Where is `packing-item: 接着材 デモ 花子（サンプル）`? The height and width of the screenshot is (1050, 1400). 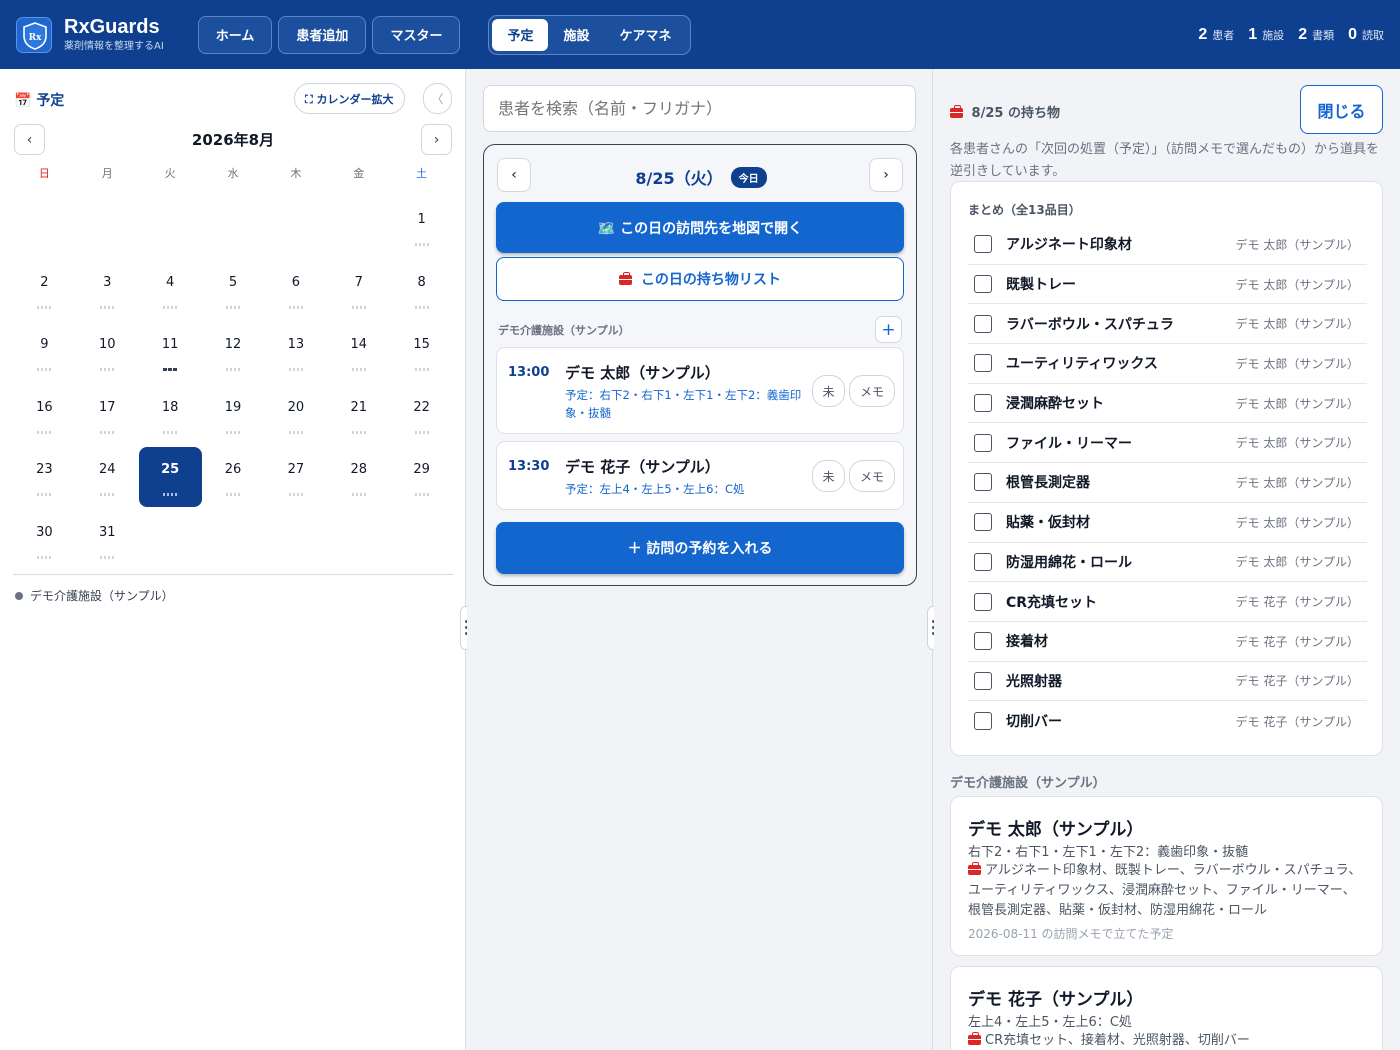 packing-item: 接着材 デモ 花子（サンプル） is located at coordinates (1167, 642).